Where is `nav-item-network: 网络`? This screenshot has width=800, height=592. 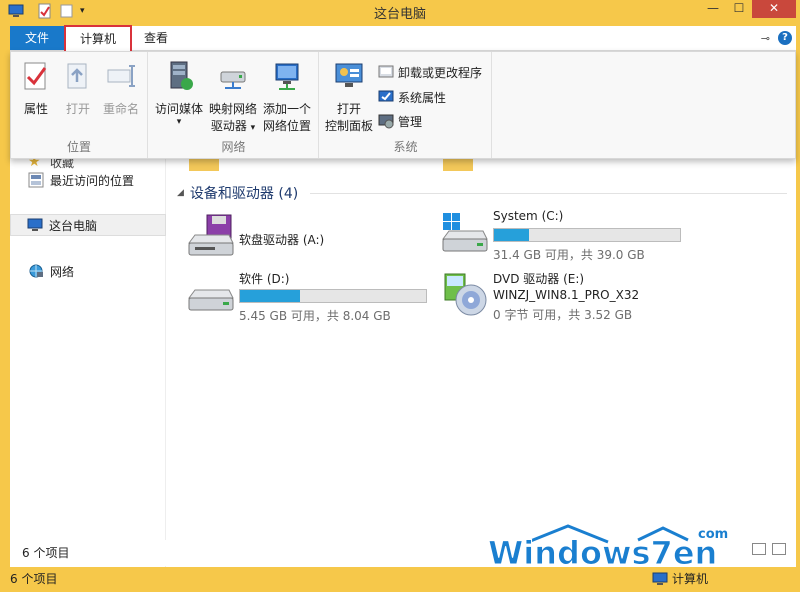 nav-item-network: 网络 is located at coordinates (88, 271).